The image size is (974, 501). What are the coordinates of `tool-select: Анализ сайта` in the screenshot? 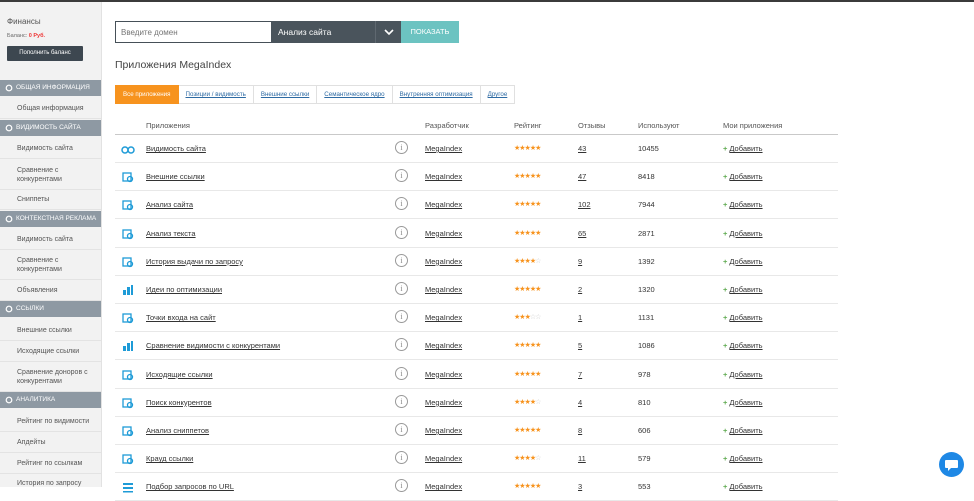 It's located at (323, 32).